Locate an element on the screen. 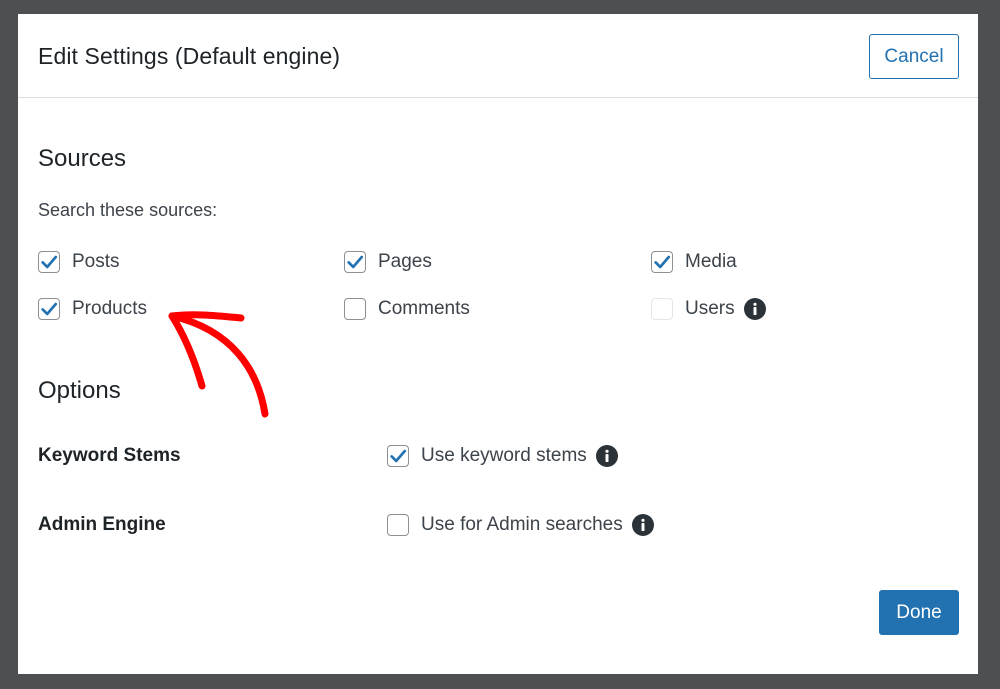  source-products: Products is located at coordinates (92, 309).